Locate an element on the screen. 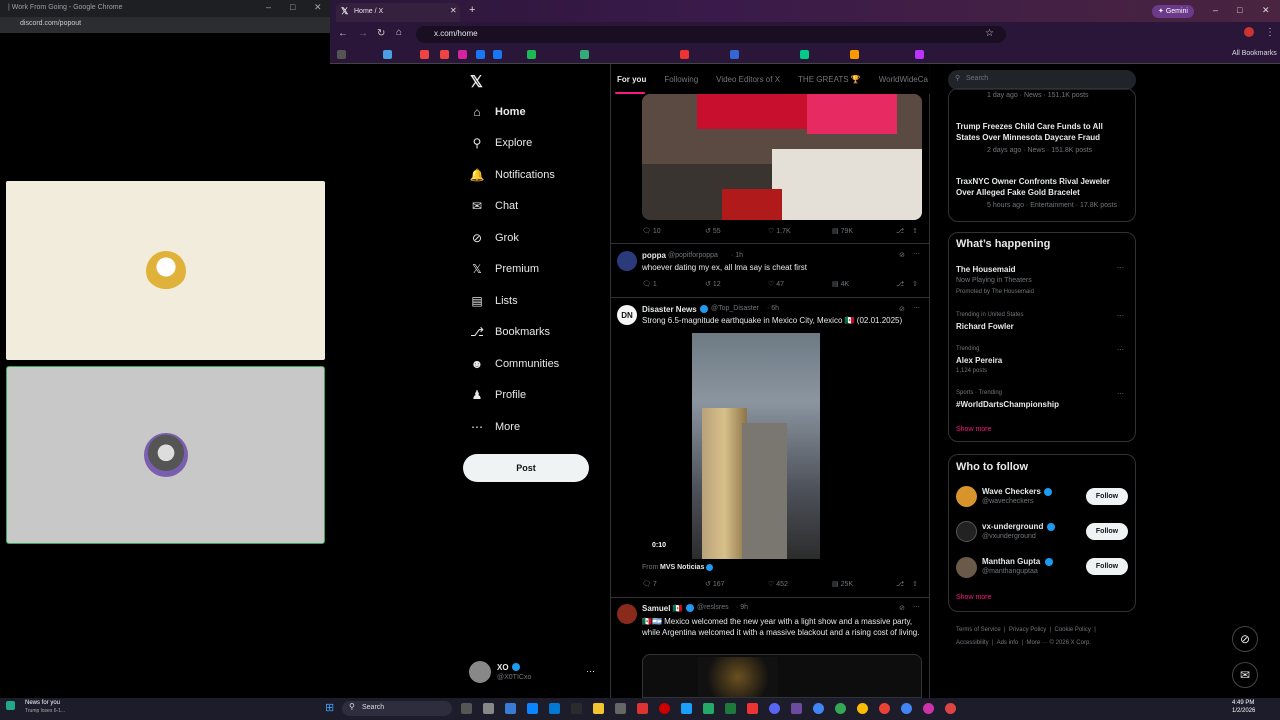  edge-icon is located at coordinates (532, 708).